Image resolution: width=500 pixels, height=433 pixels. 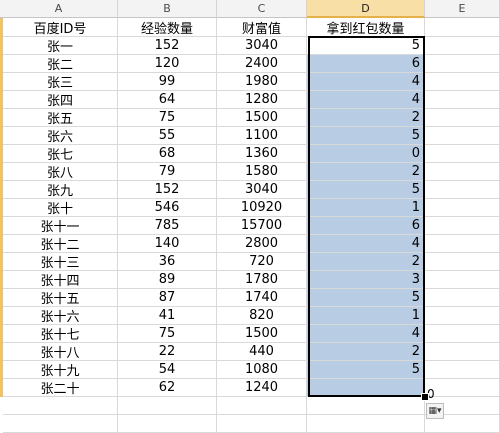 I want to click on cell-wealth: 1780, so click(x=262, y=280).